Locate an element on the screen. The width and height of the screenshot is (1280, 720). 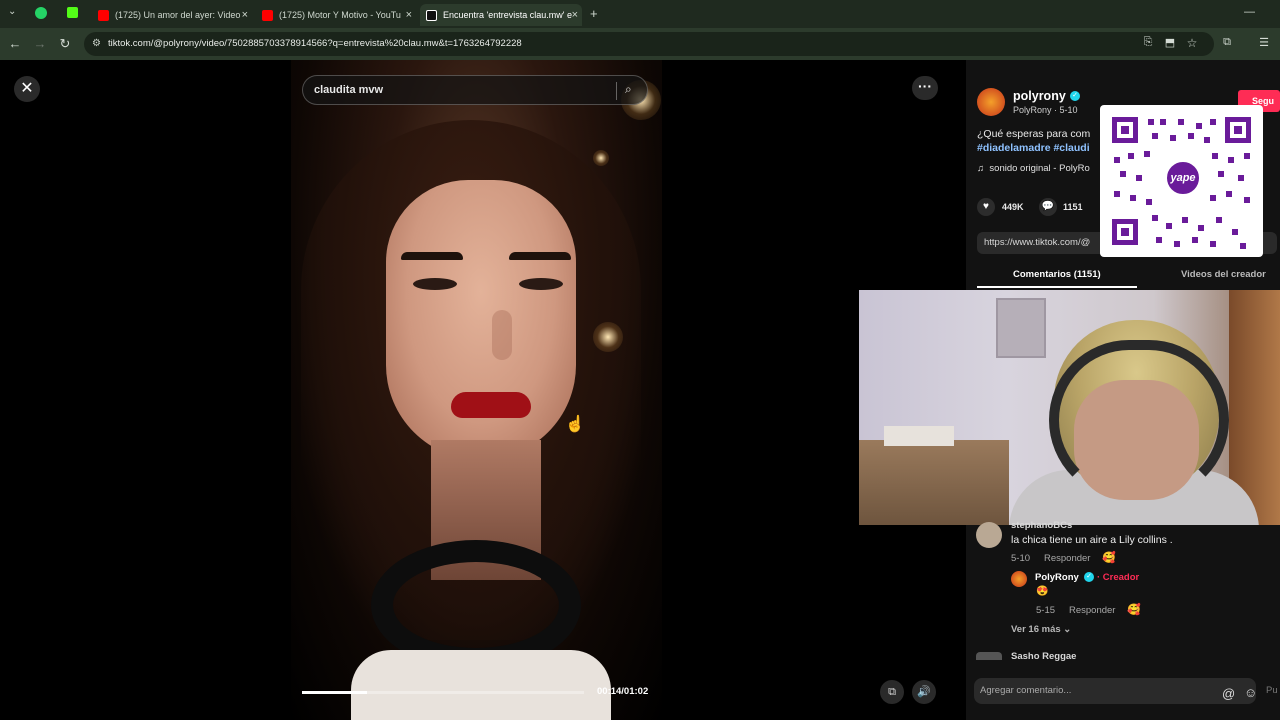
like-heart-icon: ♥ is located at coordinates (986, 207).